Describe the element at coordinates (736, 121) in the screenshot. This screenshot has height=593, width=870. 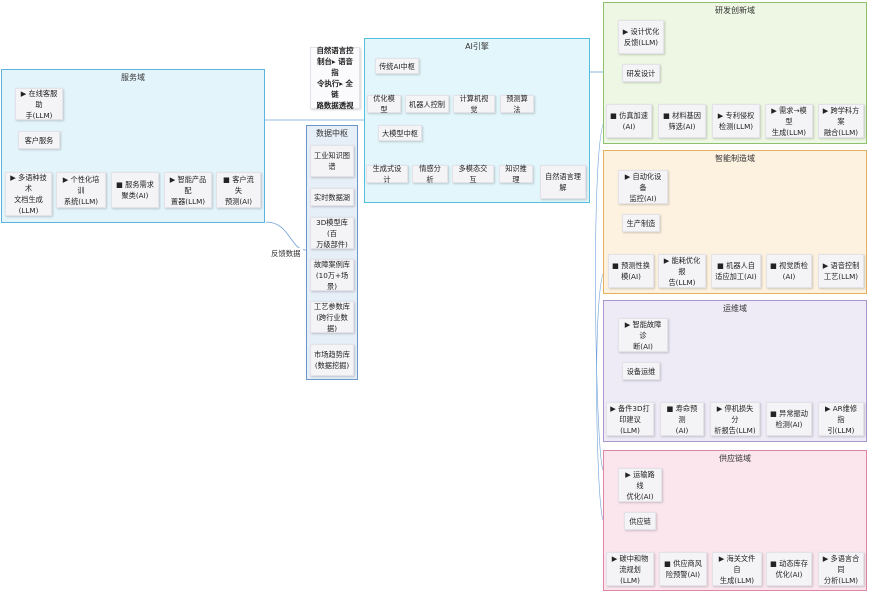
I see `rd-leaf-2: ▶ 专利侵权 检测(LLM)` at that location.